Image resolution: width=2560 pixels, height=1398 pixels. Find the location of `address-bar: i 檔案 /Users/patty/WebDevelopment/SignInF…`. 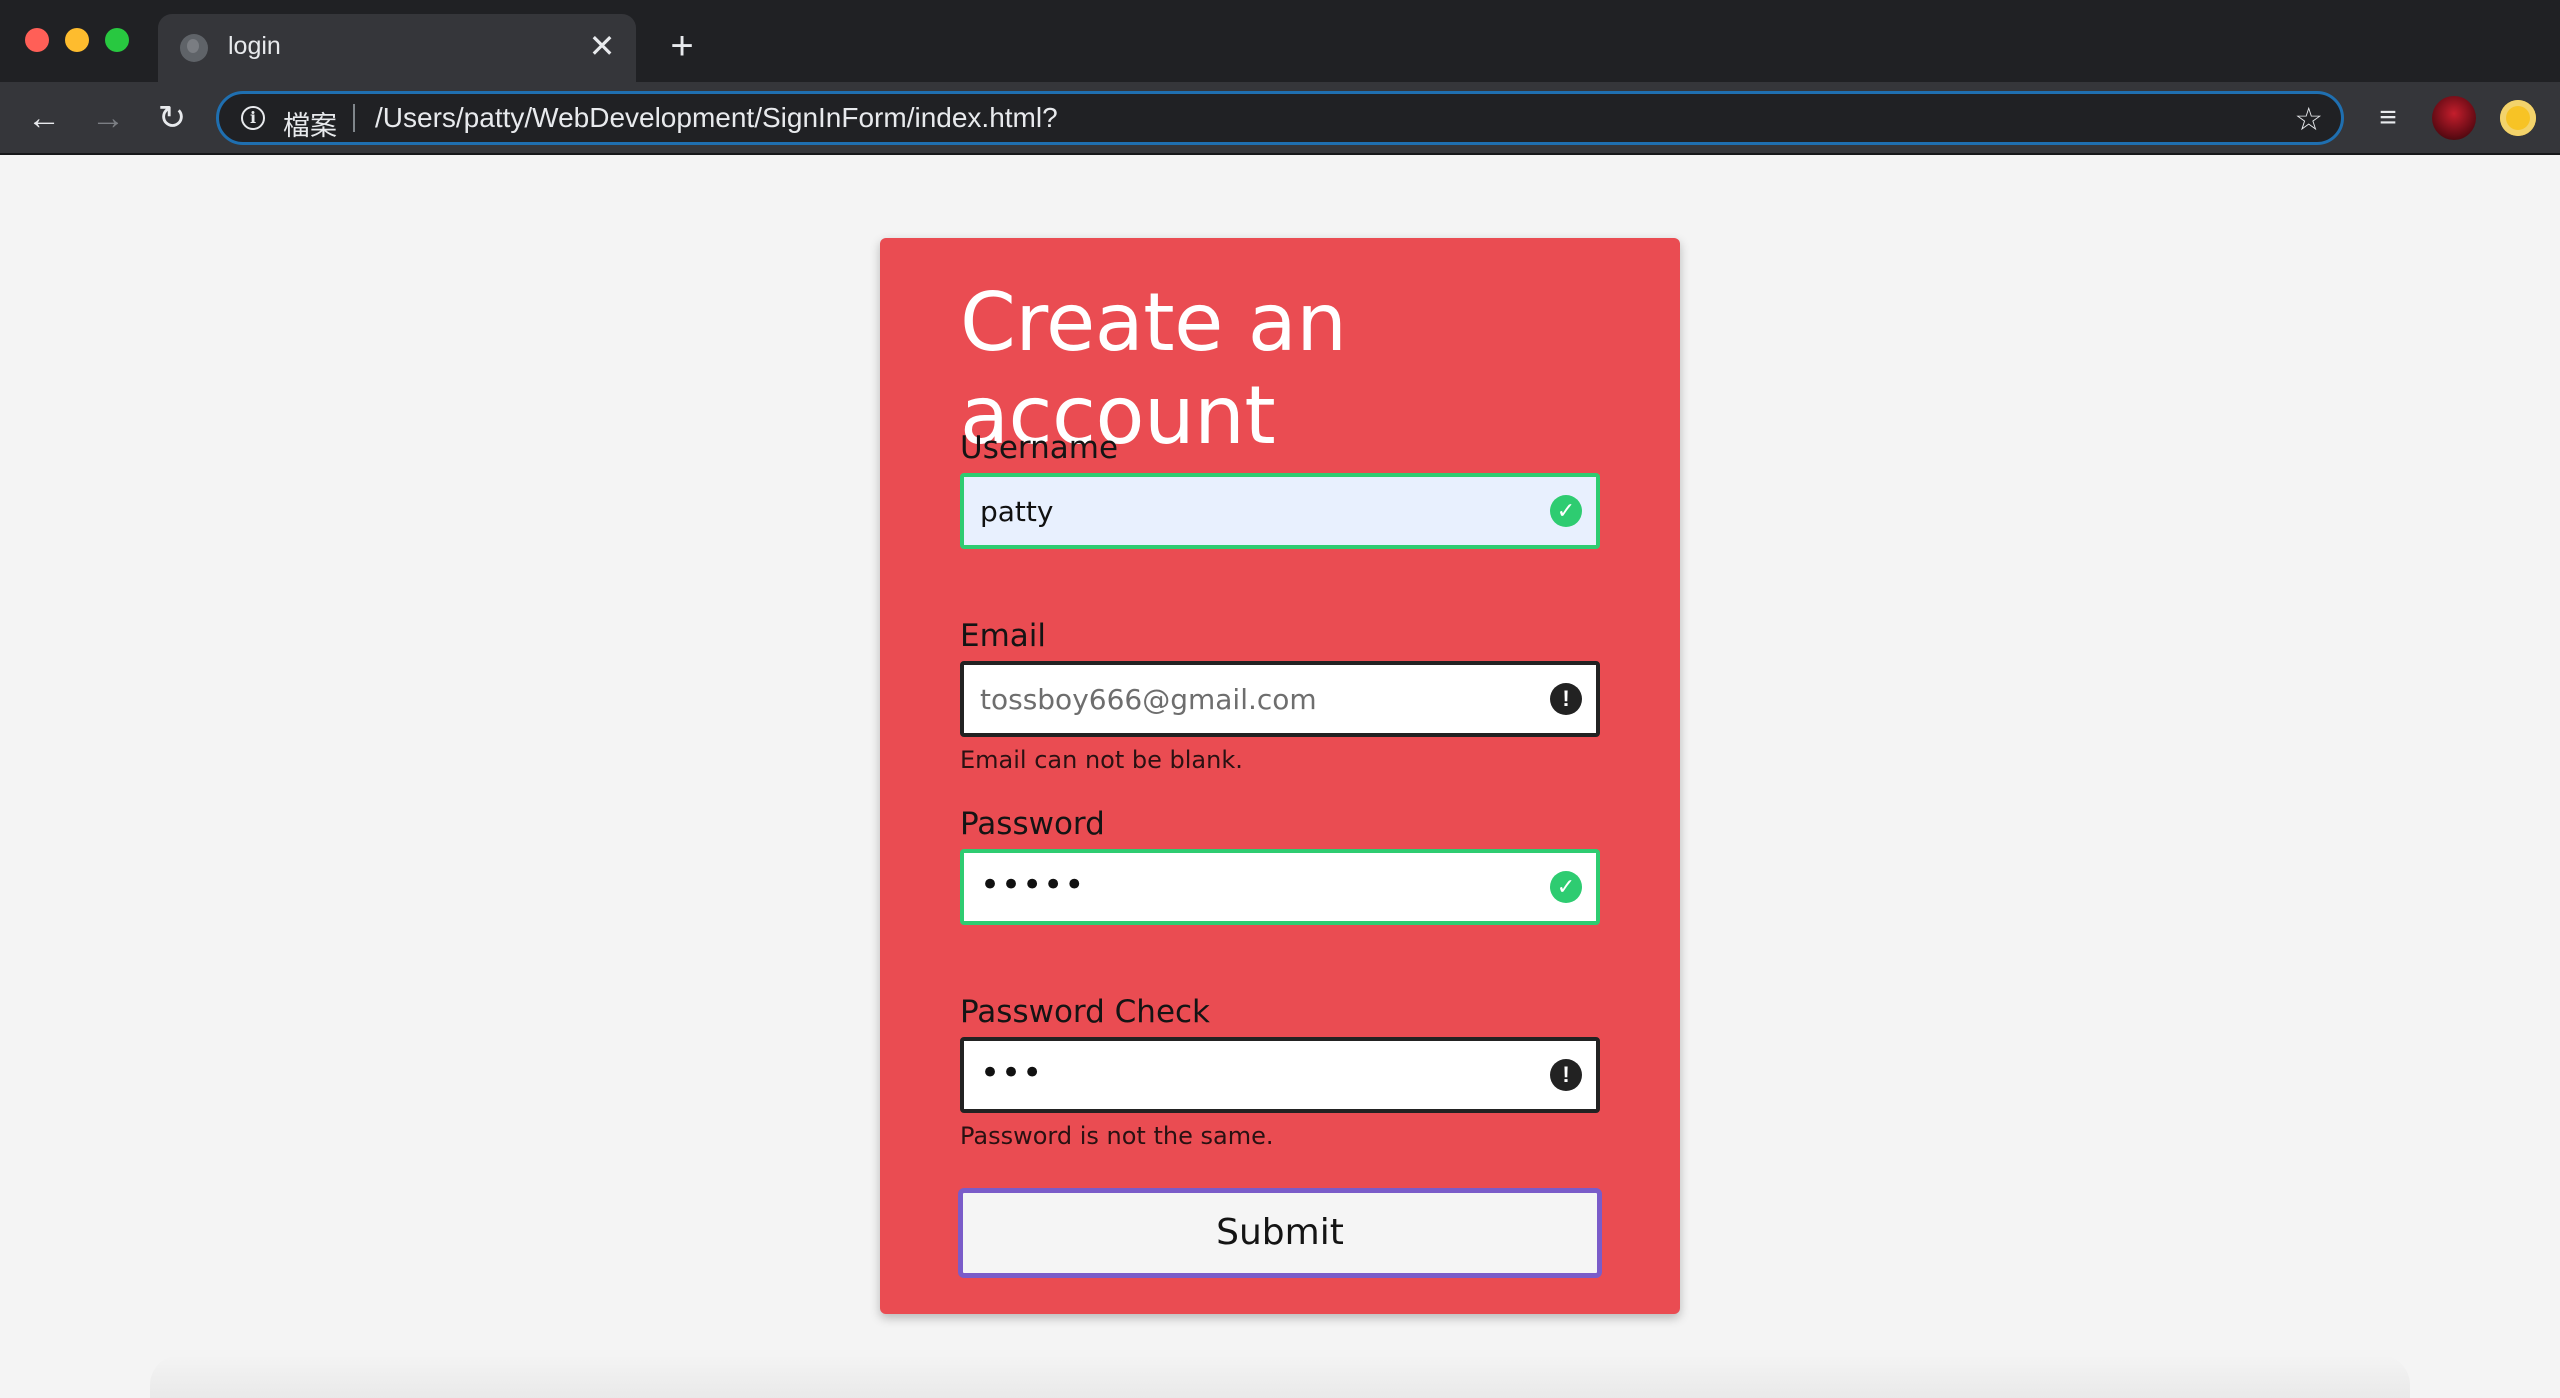

address-bar: i 檔案 /Users/patty/WebDevelopment/SignInF… is located at coordinates (1280, 118).